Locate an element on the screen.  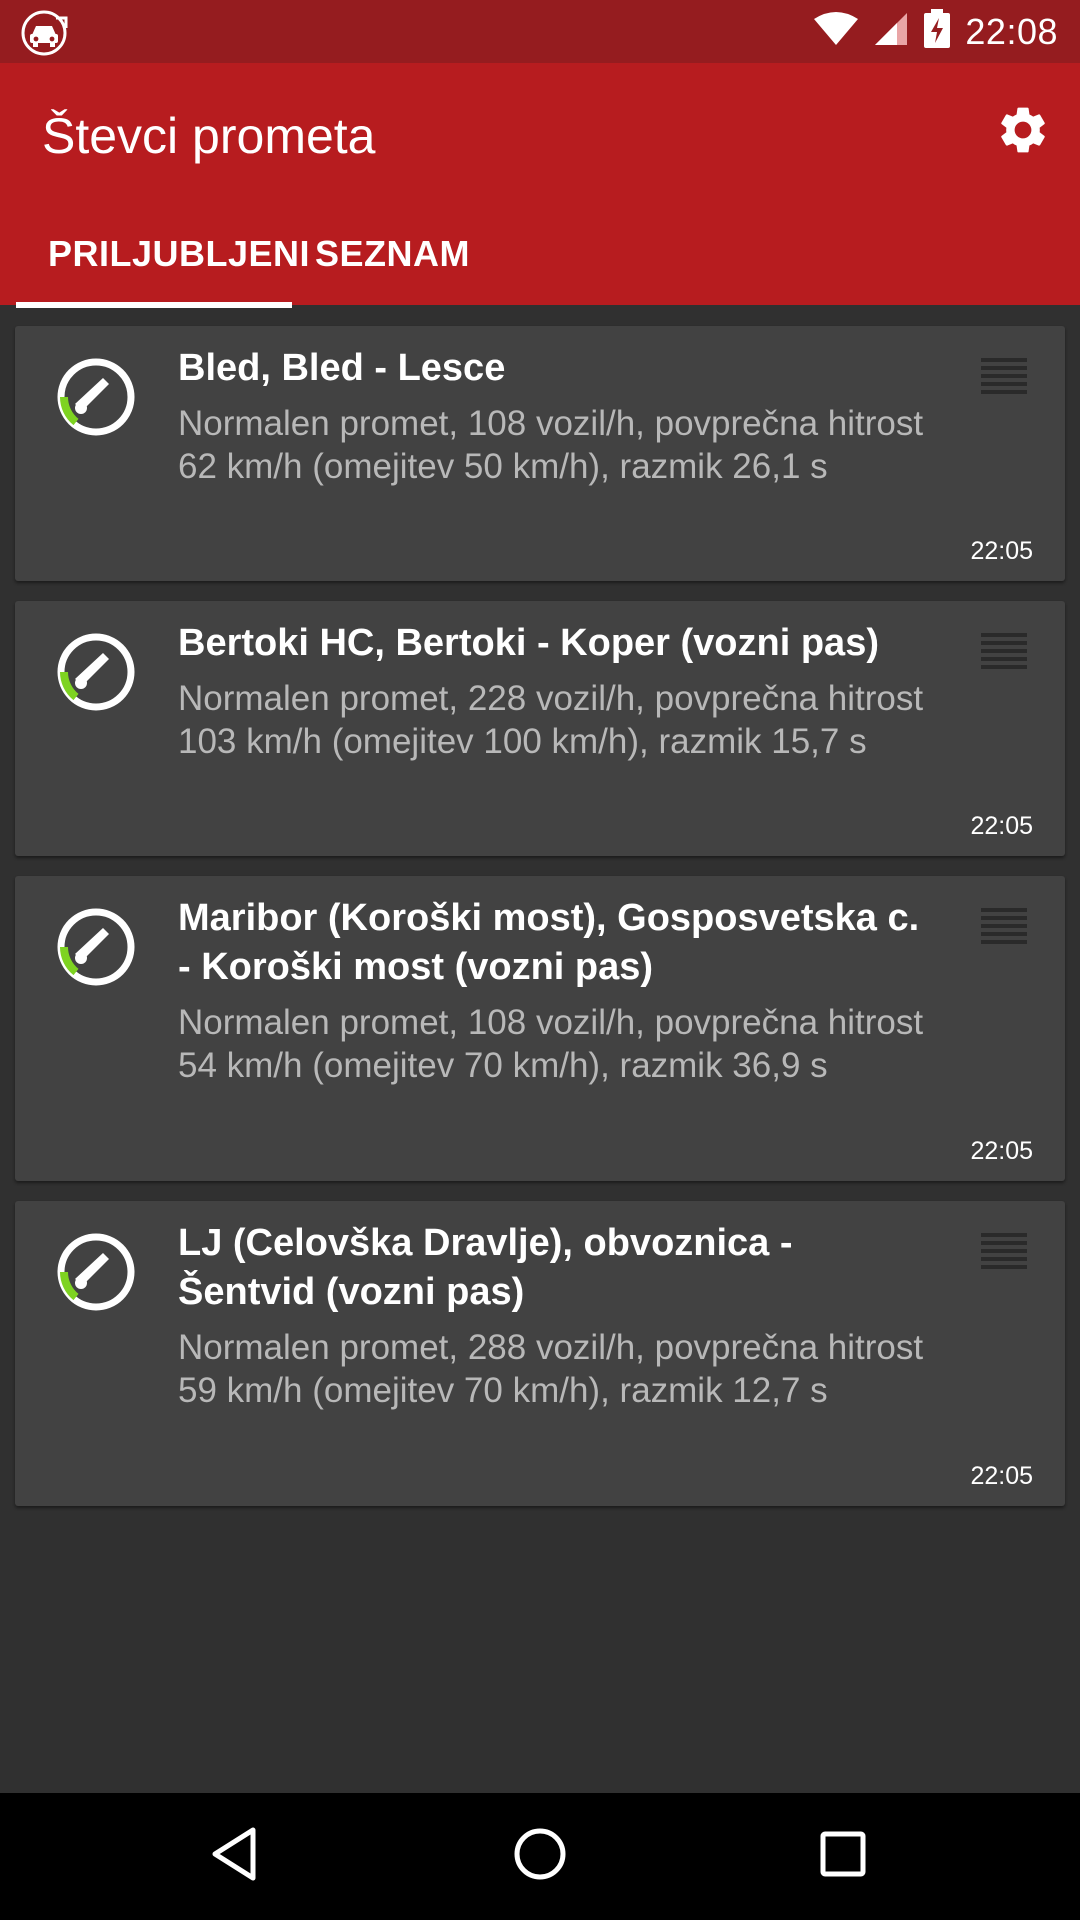
battery-charging-icon is located at coordinates (937, 31).